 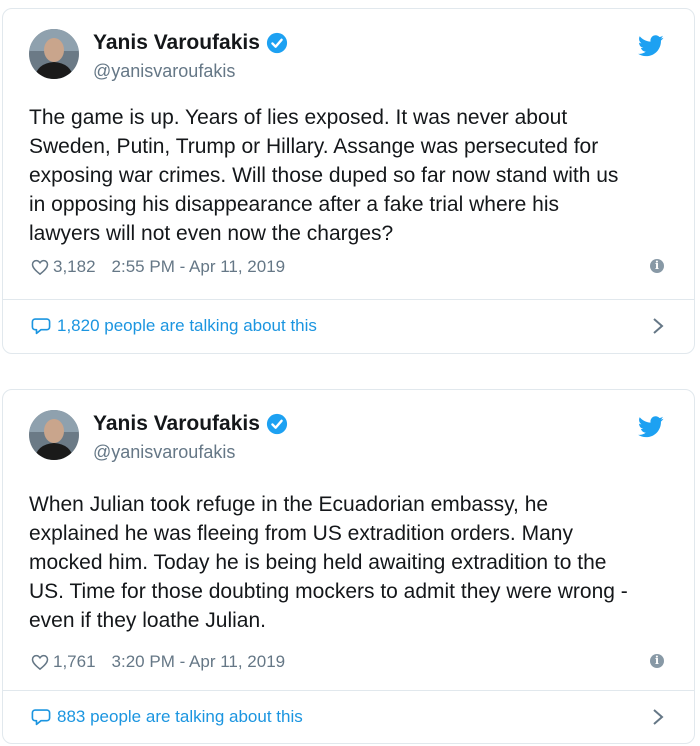 I want to click on tweet-text-line: even if they loathe Julian., so click(x=147, y=620).